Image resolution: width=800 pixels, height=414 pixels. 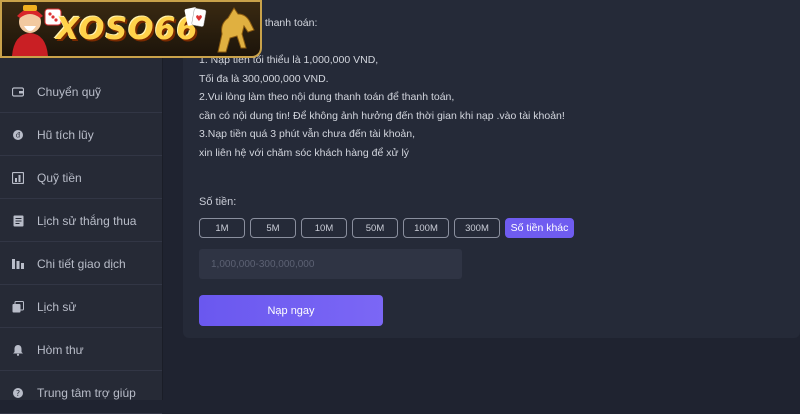 What do you see at coordinates (273, 228) in the screenshot?
I see `amount-preset-5m: 5M` at bounding box center [273, 228].